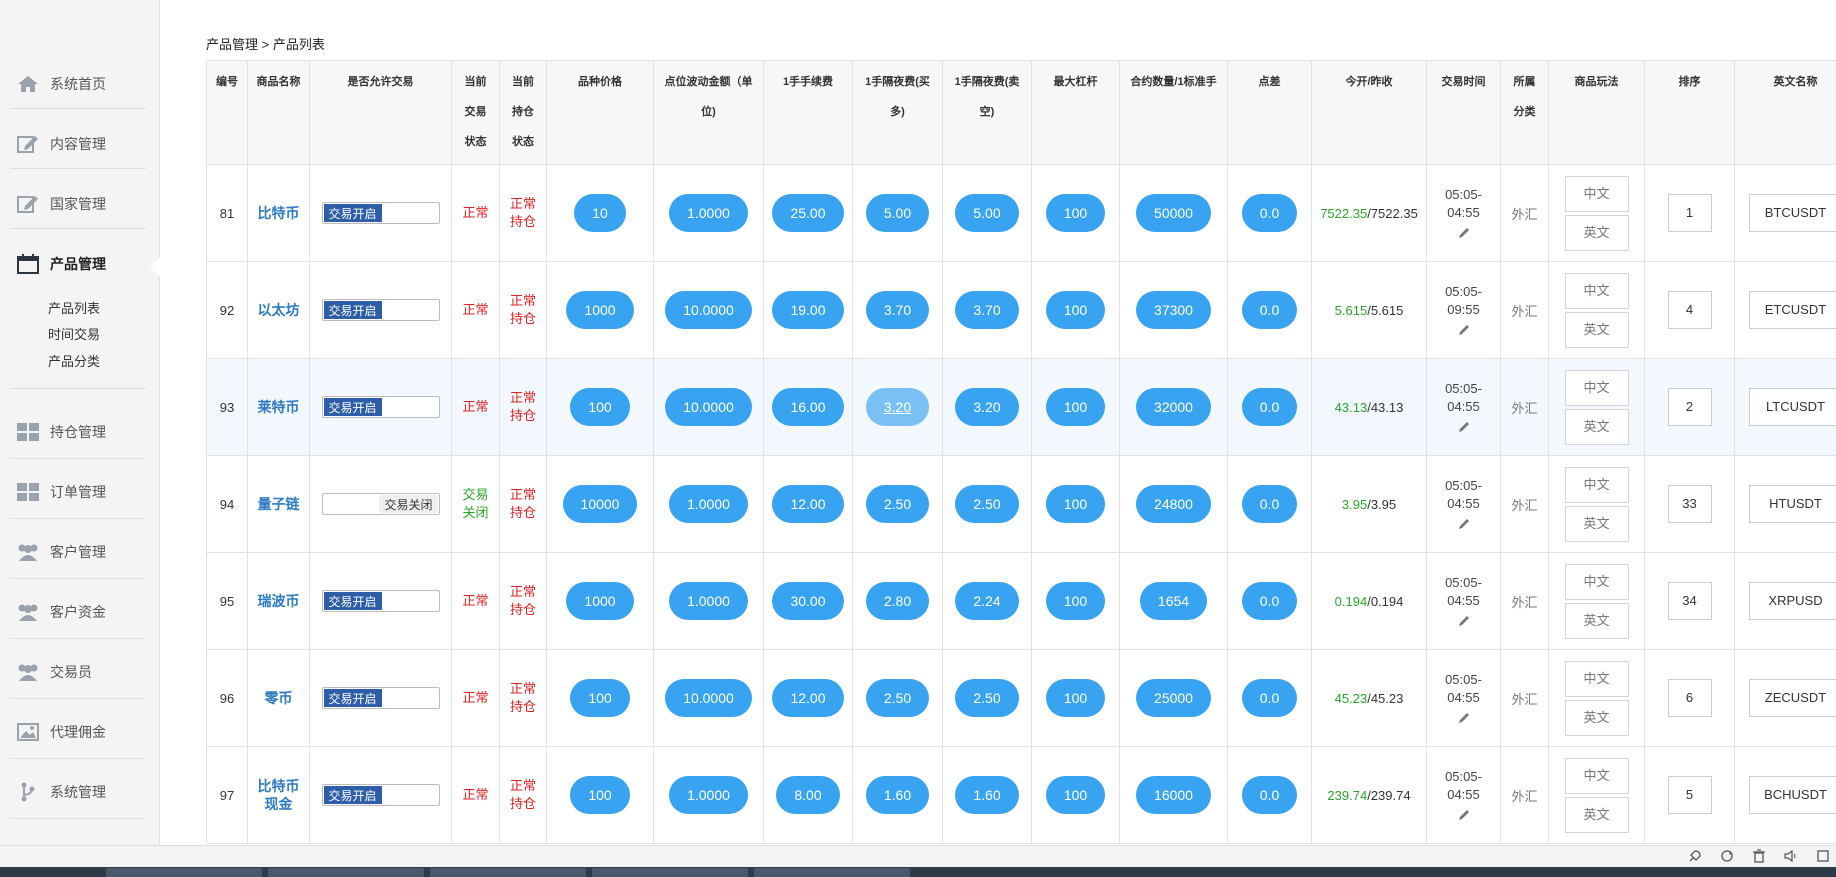  I want to click on menu-item-content: 内容管理, so click(73, 144).